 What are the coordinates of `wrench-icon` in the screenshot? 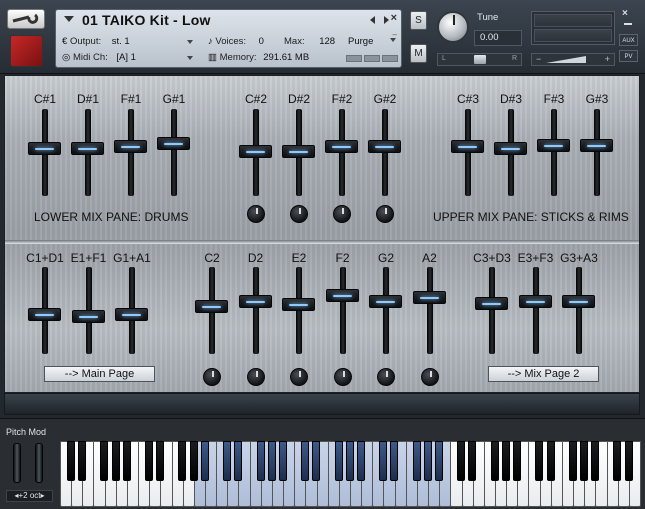 It's located at (26, 19).